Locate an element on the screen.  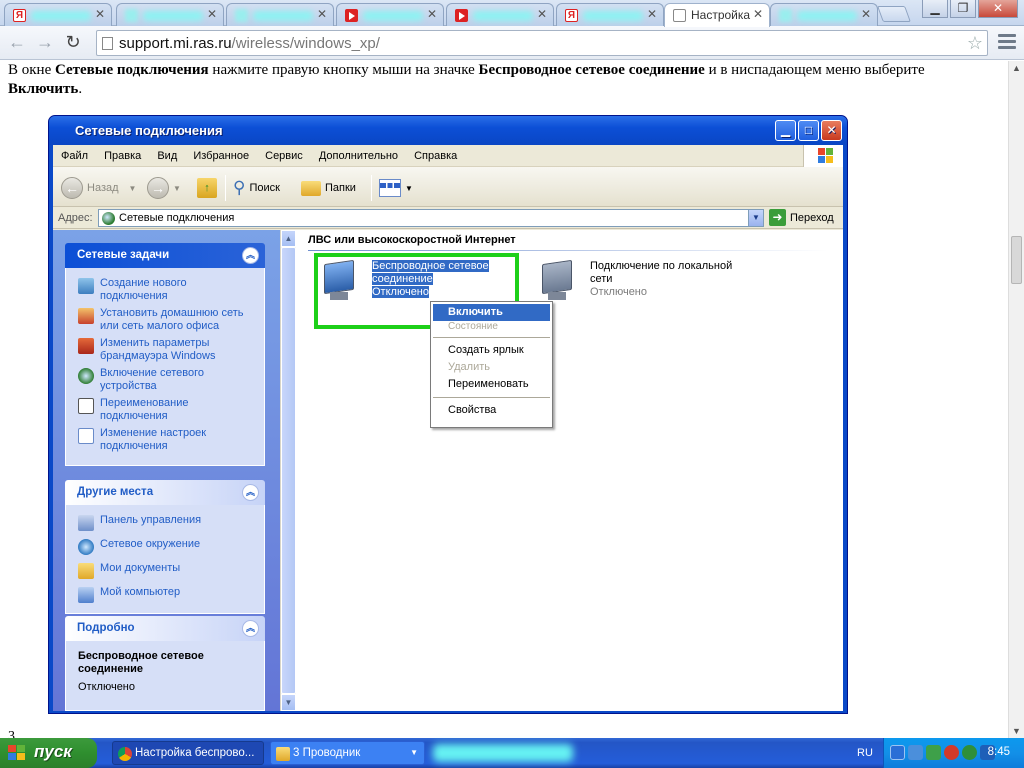
search-icon: ⚲ is located at coordinates (239, 187).